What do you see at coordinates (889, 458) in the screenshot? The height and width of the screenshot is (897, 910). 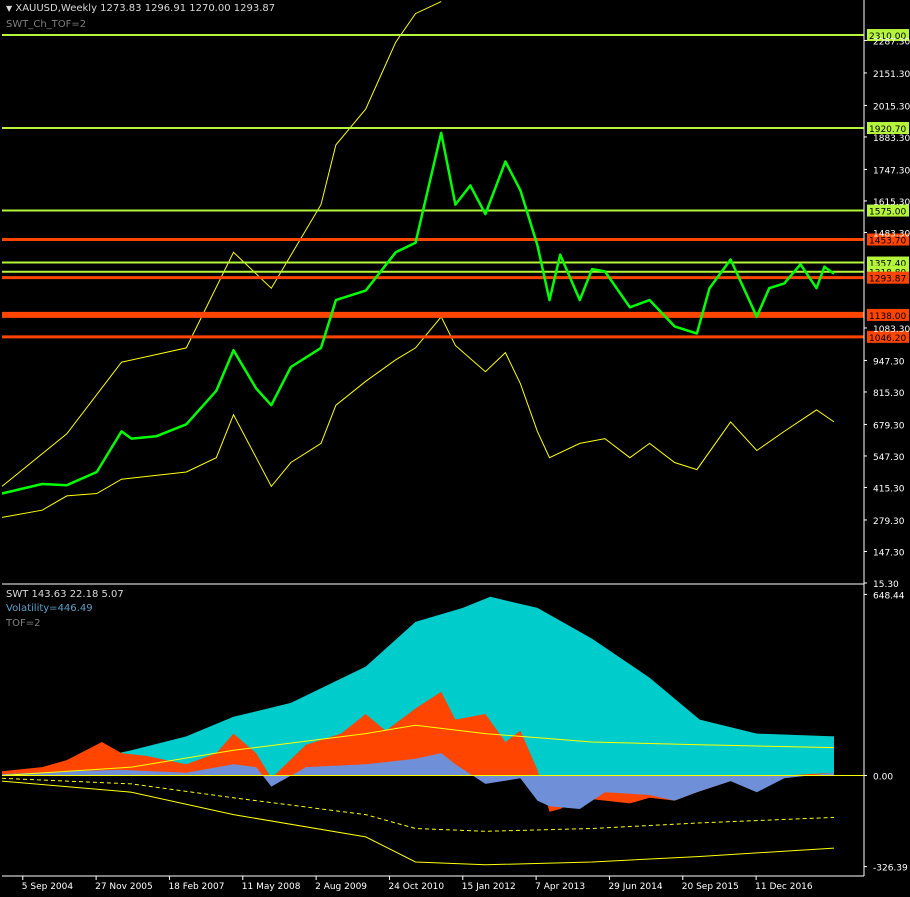 I see `price-tick-label-12: 547.30` at bounding box center [889, 458].